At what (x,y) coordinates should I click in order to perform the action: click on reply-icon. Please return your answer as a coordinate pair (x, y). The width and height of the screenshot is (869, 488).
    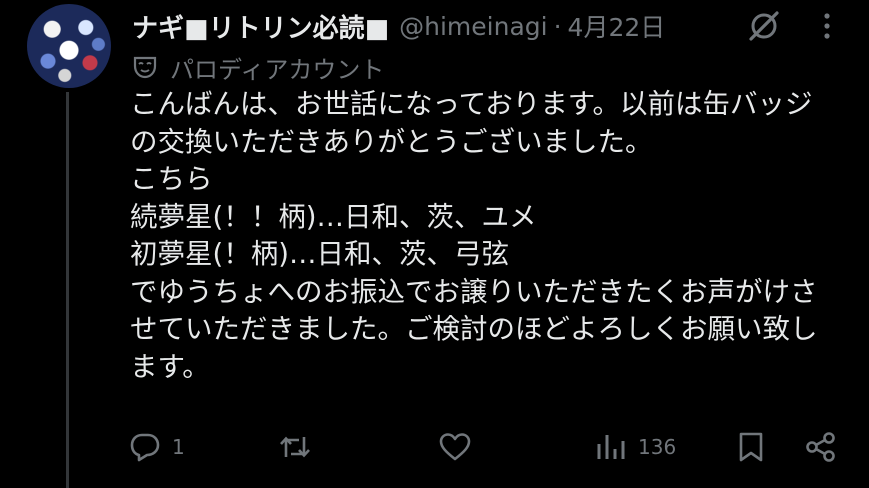
    Looking at the image, I should click on (145, 447).